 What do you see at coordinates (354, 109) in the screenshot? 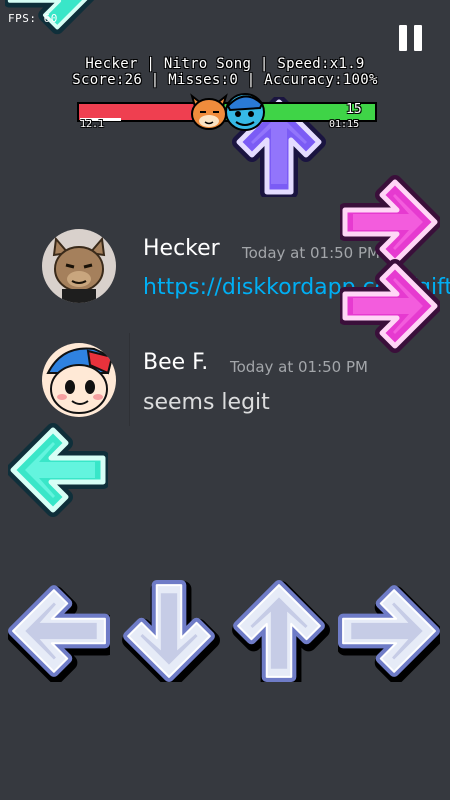
I see `combo-counter: 15` at bounding box center [354, 109].